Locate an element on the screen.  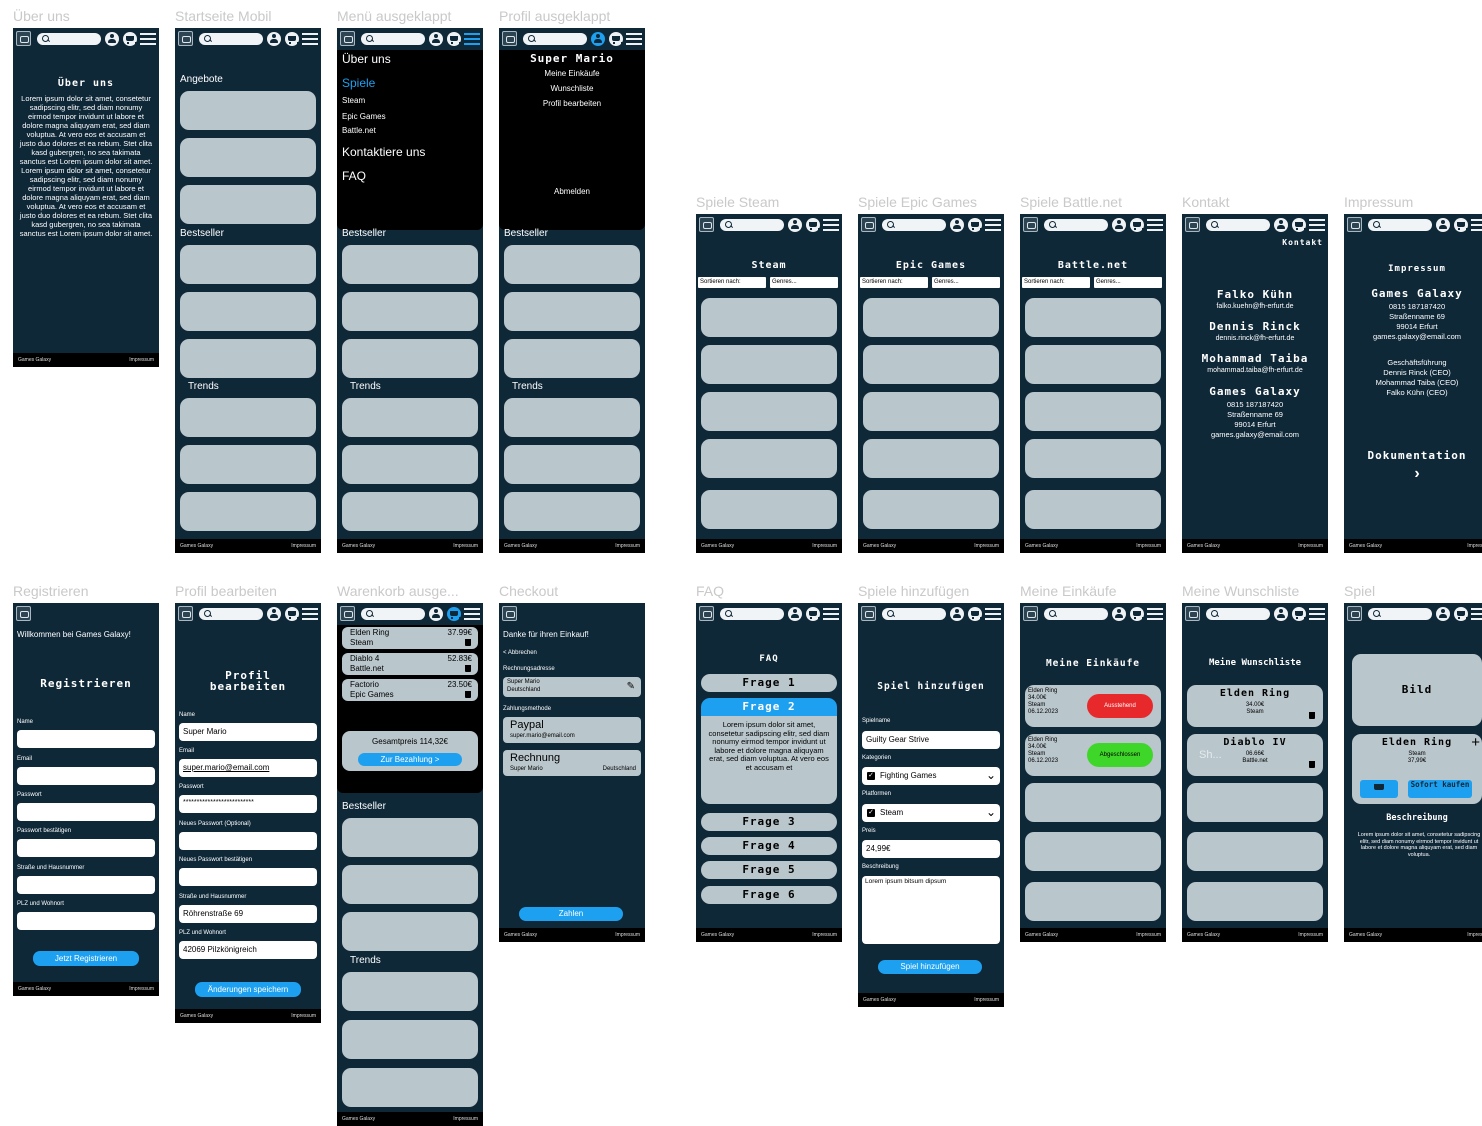
description-field: Lorem ipsum bitsum dipsum is located at coordinates (931, 910).